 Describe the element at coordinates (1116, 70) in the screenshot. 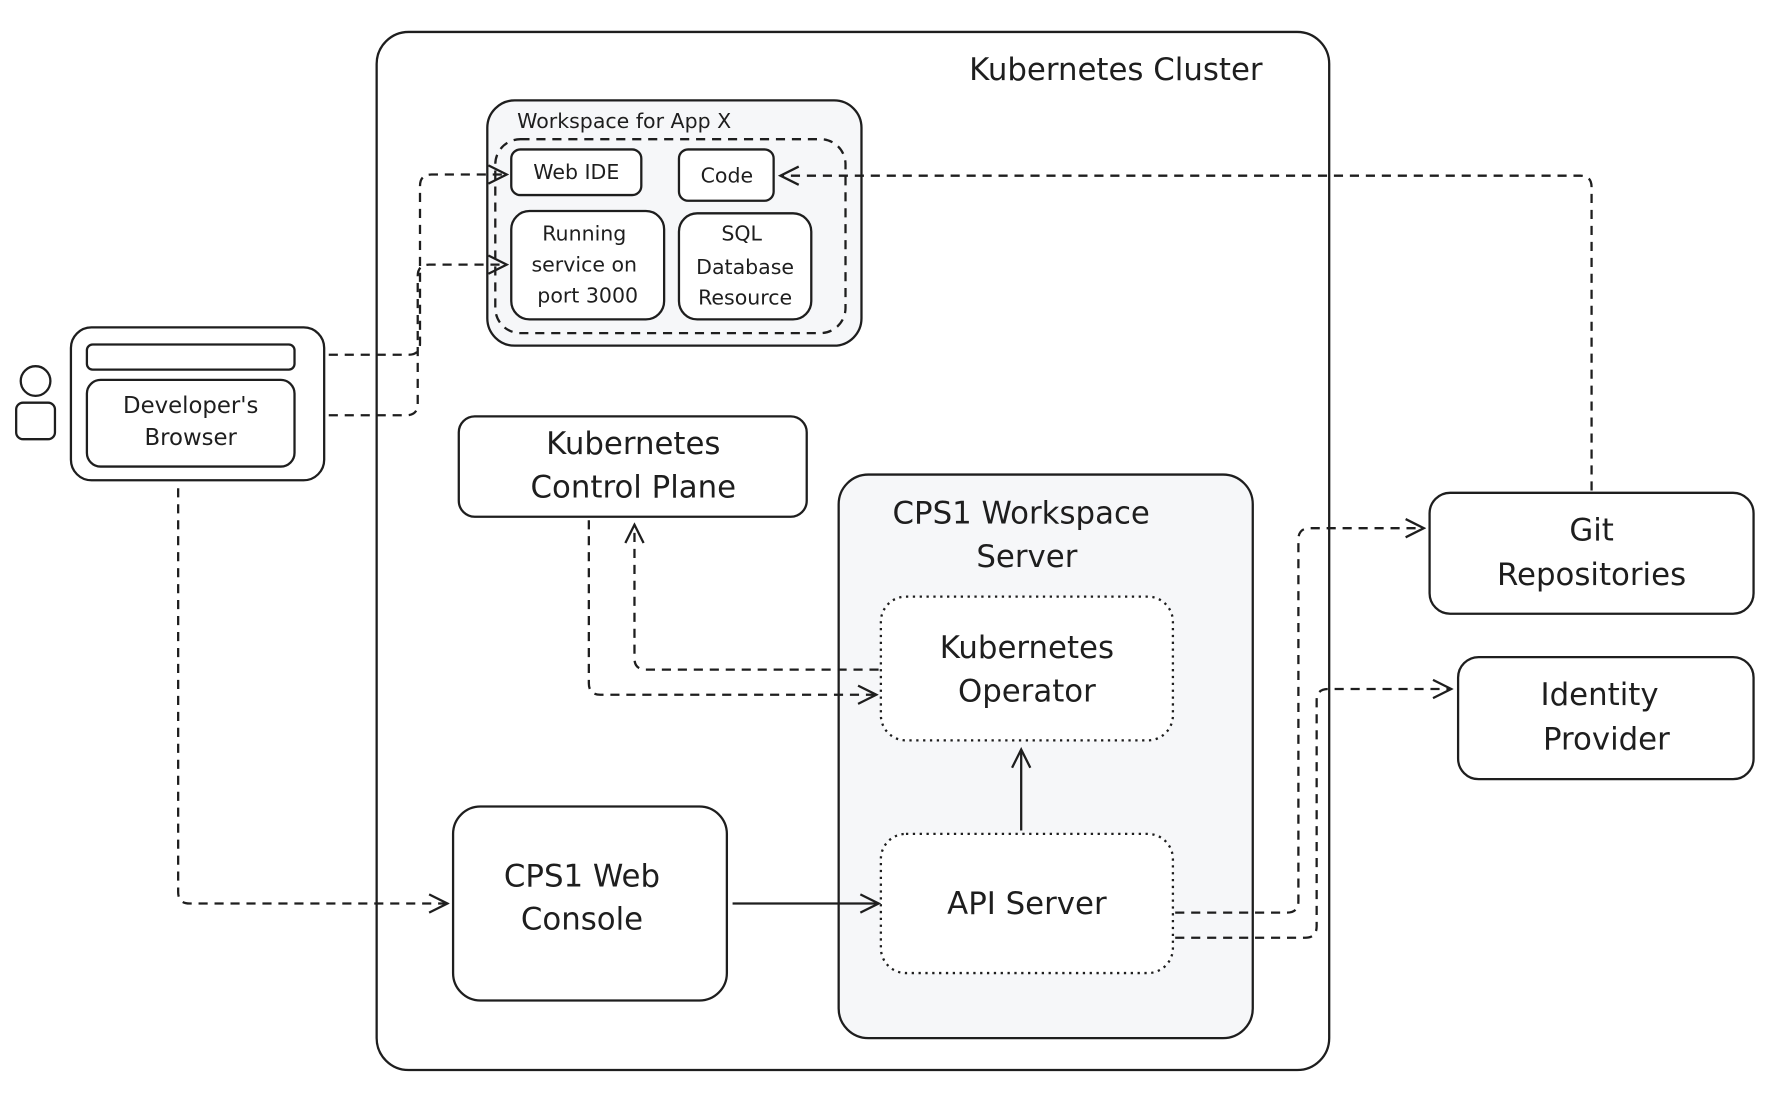

I see `cluster-title: Kubernetes Cluster` at that location.